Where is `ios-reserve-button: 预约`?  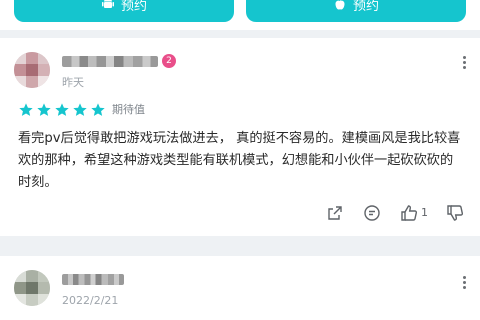
ios-reserve-button: 预约 is located at coordinates (356, 11).